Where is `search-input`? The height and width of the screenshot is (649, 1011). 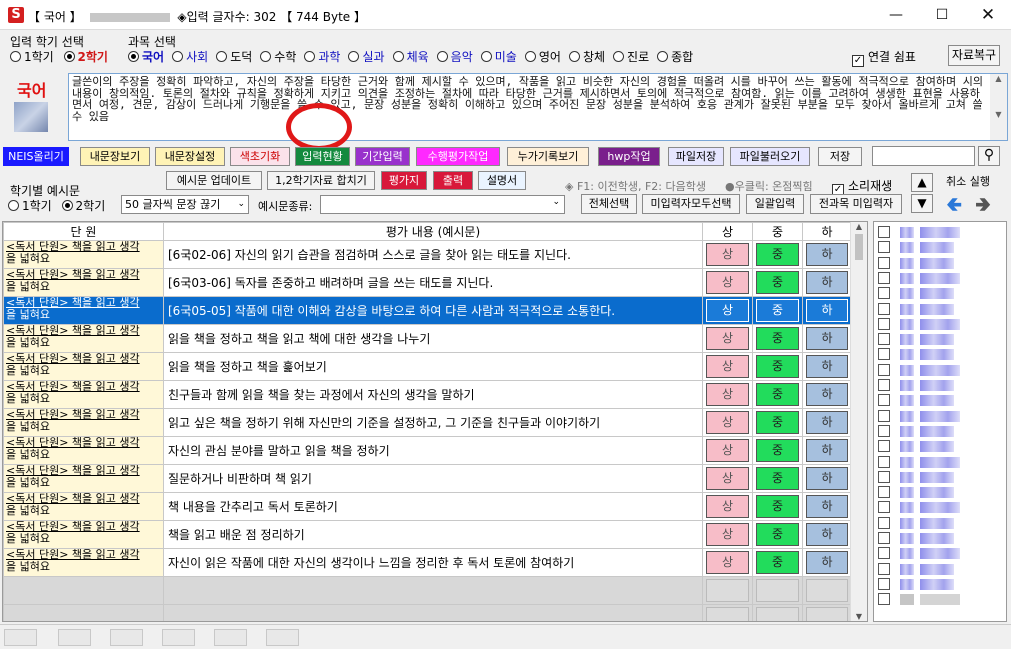
search-input is located at coordinates (923, 156).